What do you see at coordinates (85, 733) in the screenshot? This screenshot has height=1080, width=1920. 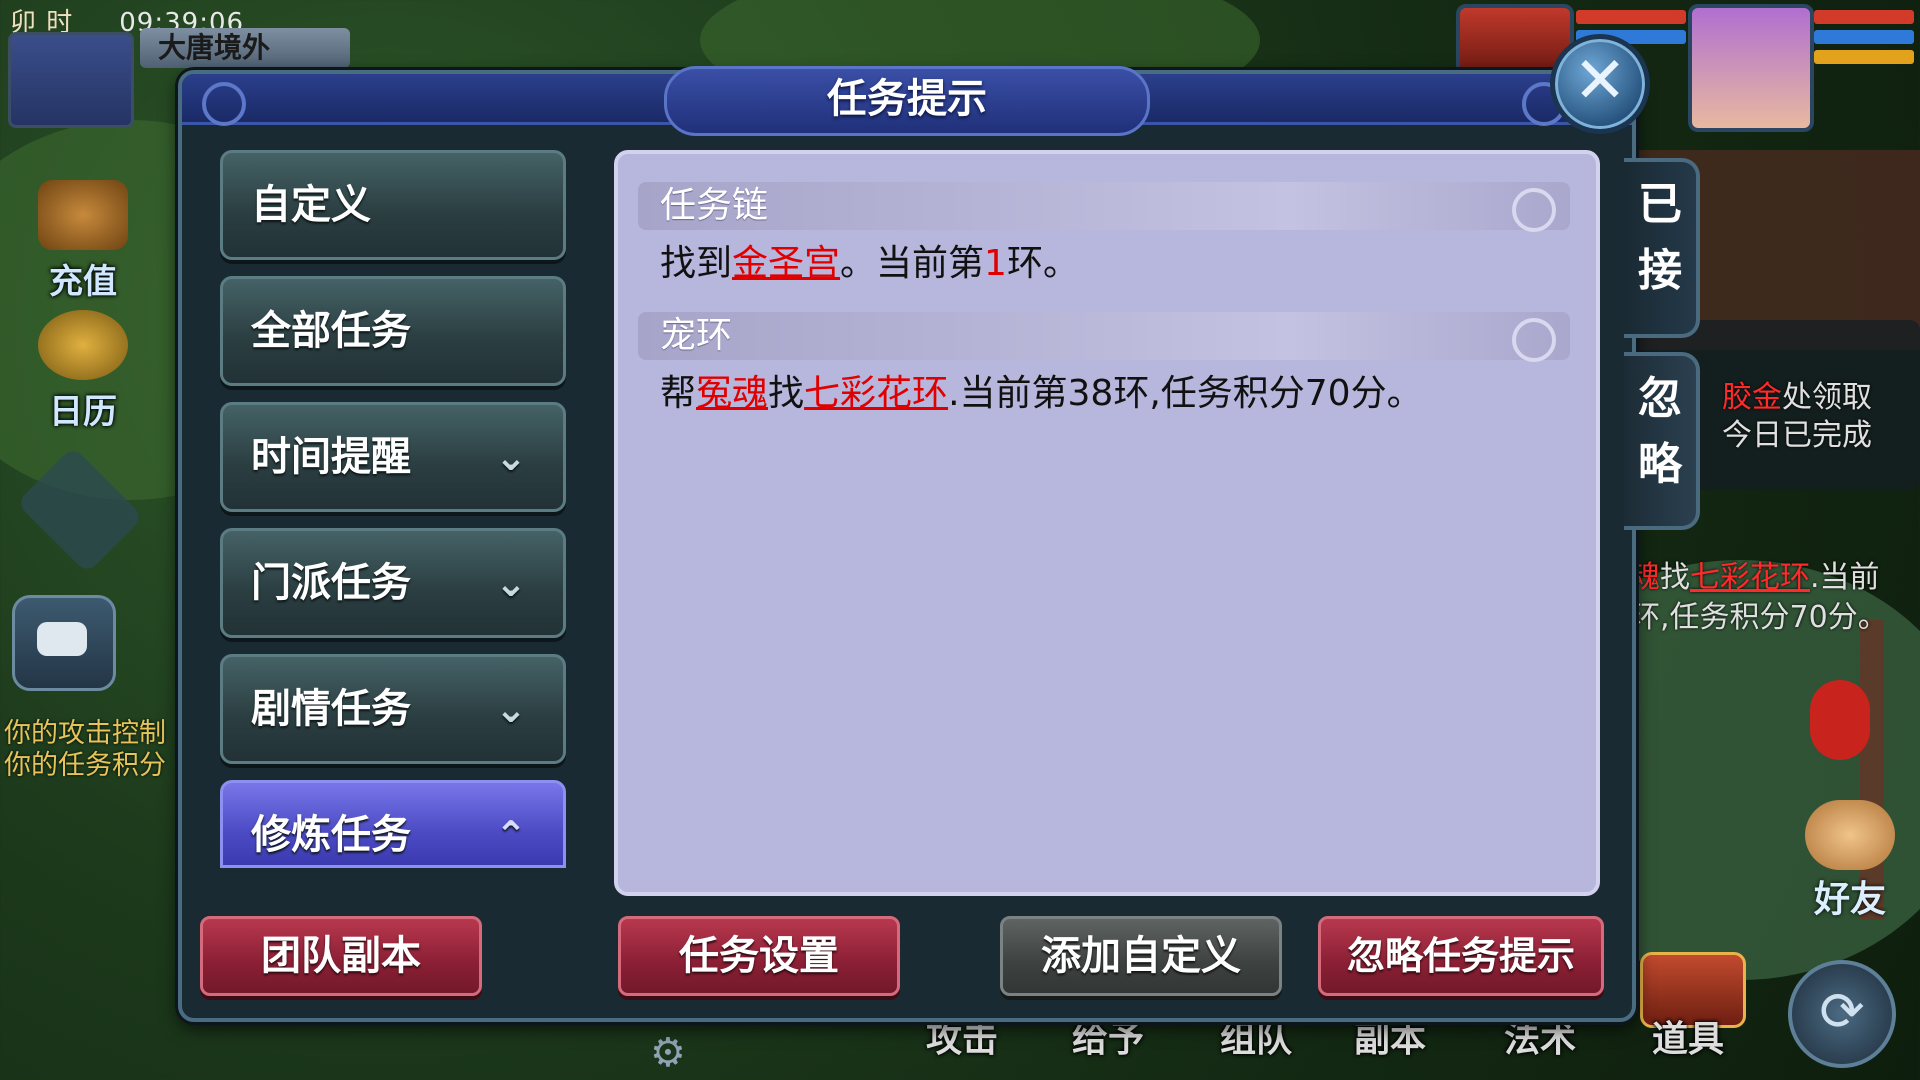 I see `system-message-line: 你的攻击控制` at bounding box center [85, 733].